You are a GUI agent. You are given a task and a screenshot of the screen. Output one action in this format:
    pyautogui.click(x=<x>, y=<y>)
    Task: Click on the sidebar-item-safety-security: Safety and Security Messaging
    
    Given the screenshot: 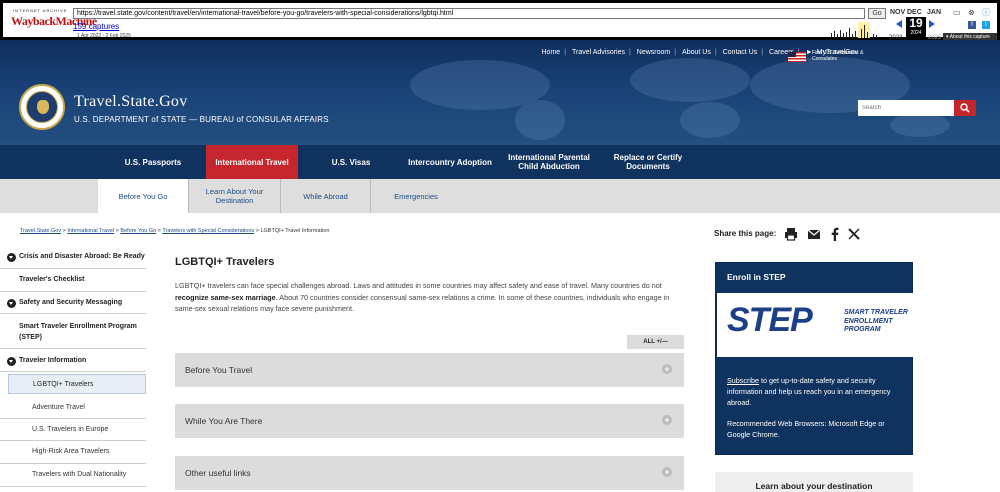 What is the action you would take?
    pyautogui.click(x=73, y=303)
    